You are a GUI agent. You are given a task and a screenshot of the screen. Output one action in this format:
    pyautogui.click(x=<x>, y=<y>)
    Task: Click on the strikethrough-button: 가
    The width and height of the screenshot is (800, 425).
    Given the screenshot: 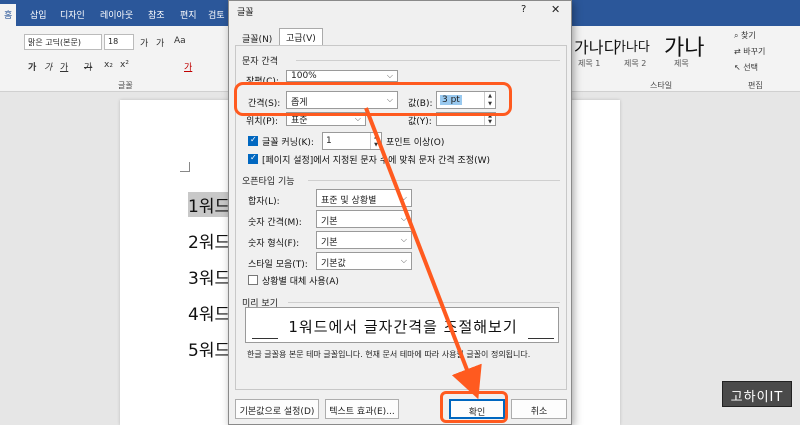 What is the action you would take?
    pyautogui.click(x=88, y=66)
    